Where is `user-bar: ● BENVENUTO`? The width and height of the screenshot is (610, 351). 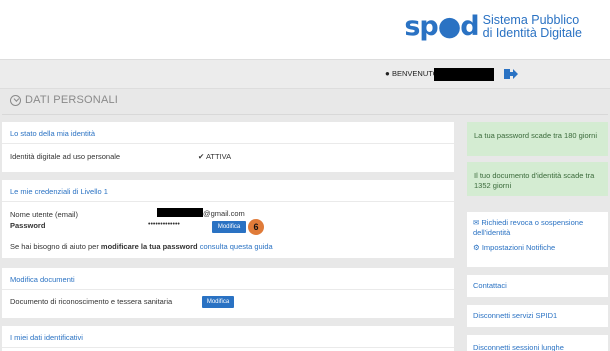
user-bar: ● BENVENUTO is located at coordinates (305, 74).